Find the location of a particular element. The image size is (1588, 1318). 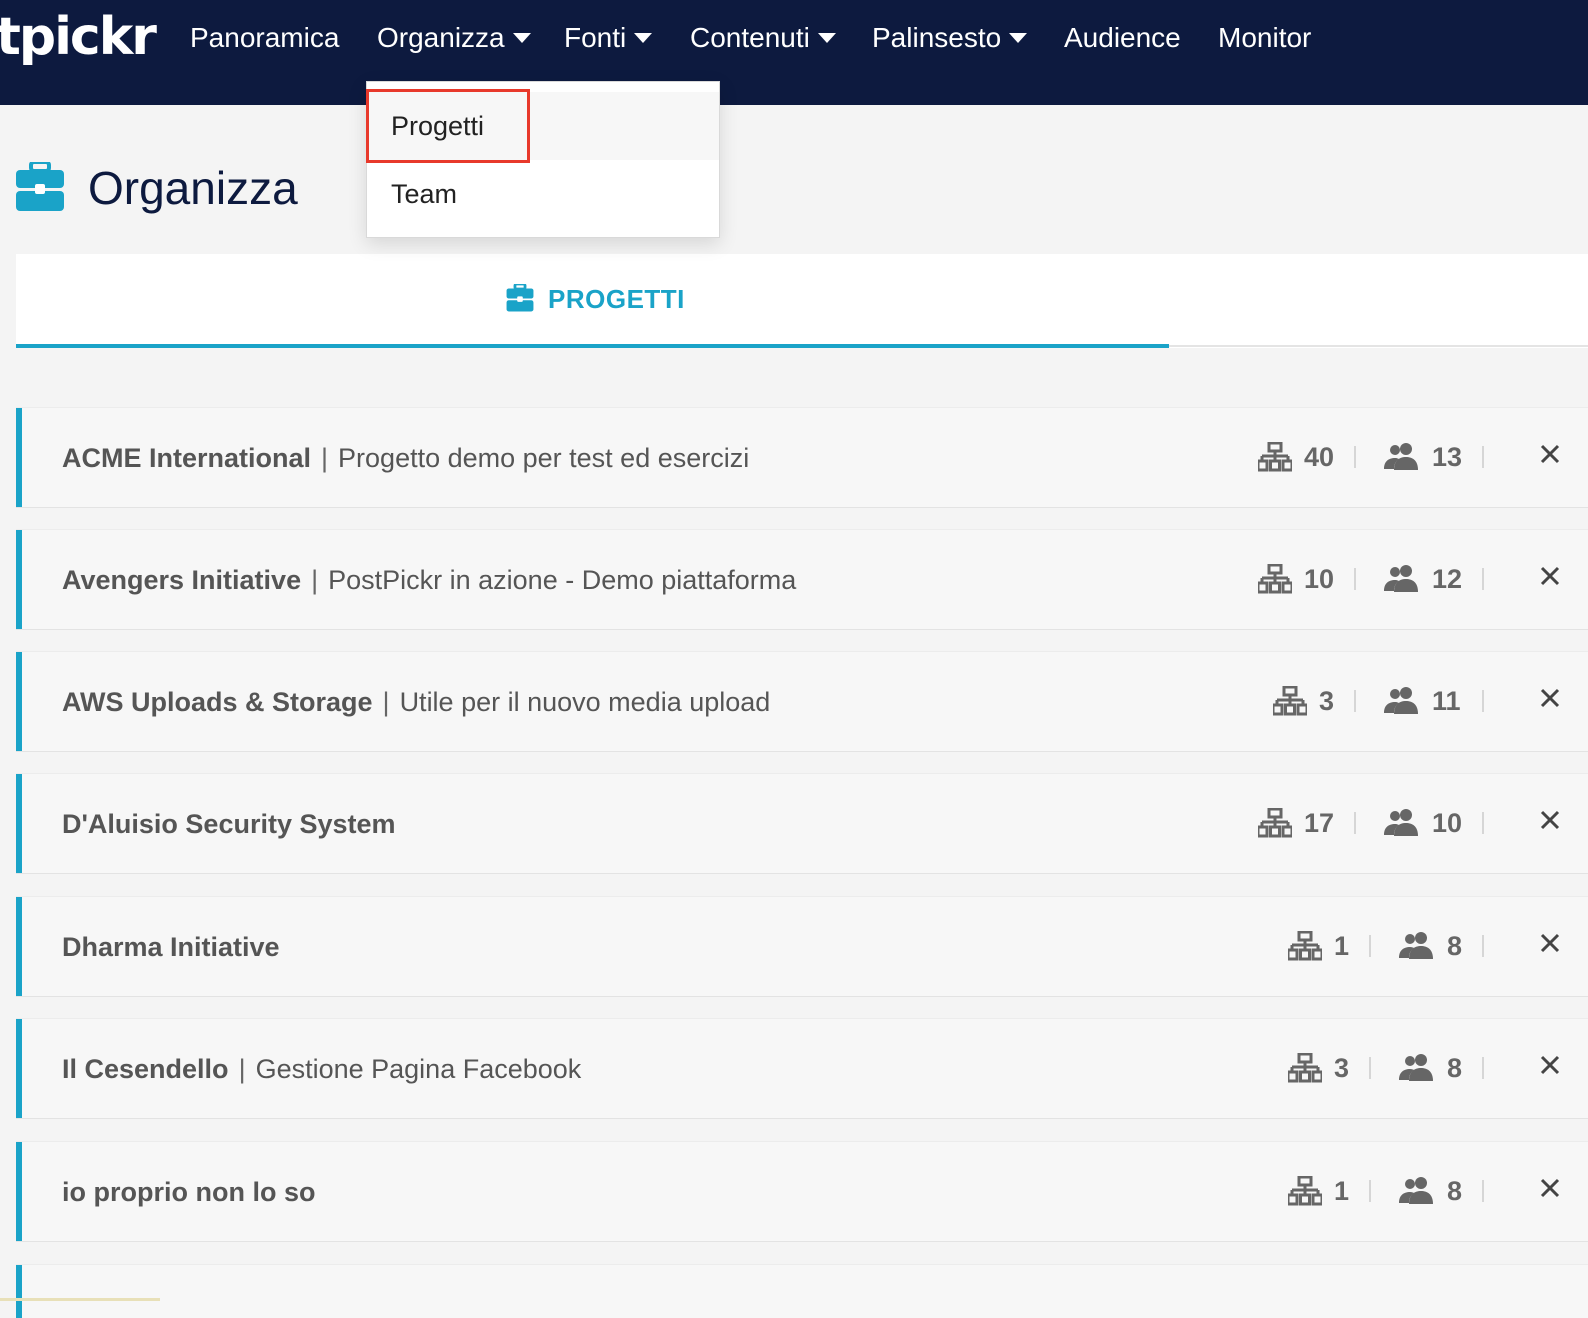

scroll-strip is located at coordinates (80, 1299).